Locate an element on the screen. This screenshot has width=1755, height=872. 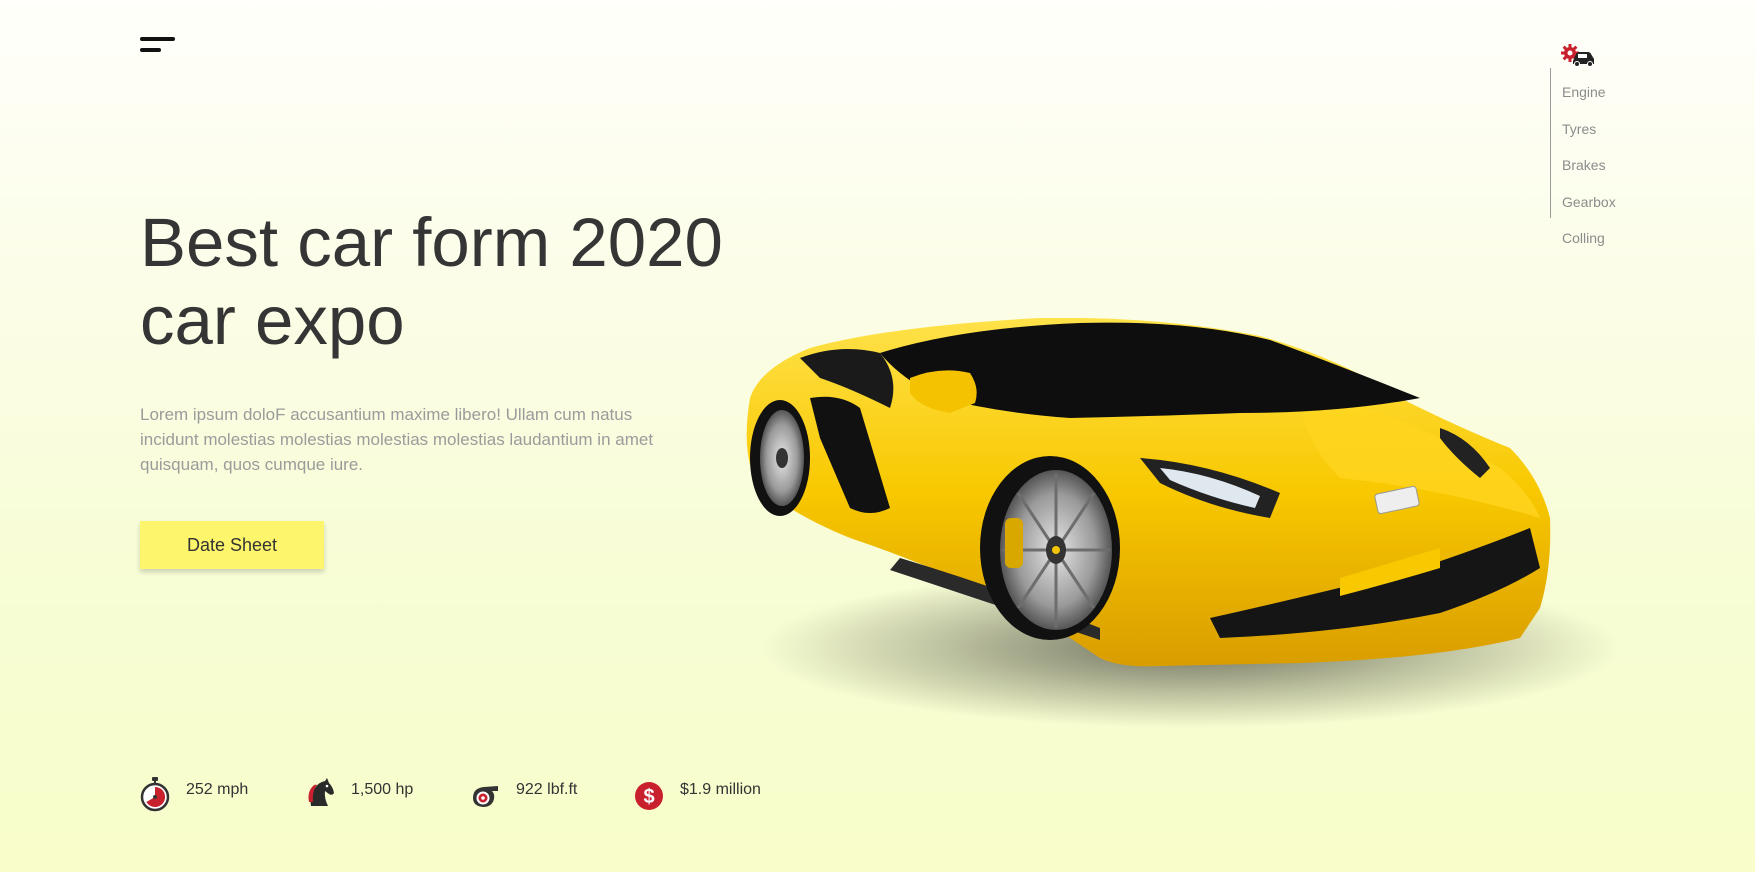
side-nav: Engine Tyres Brakes Gearbox Colling is located at coordinates (1629, 145).